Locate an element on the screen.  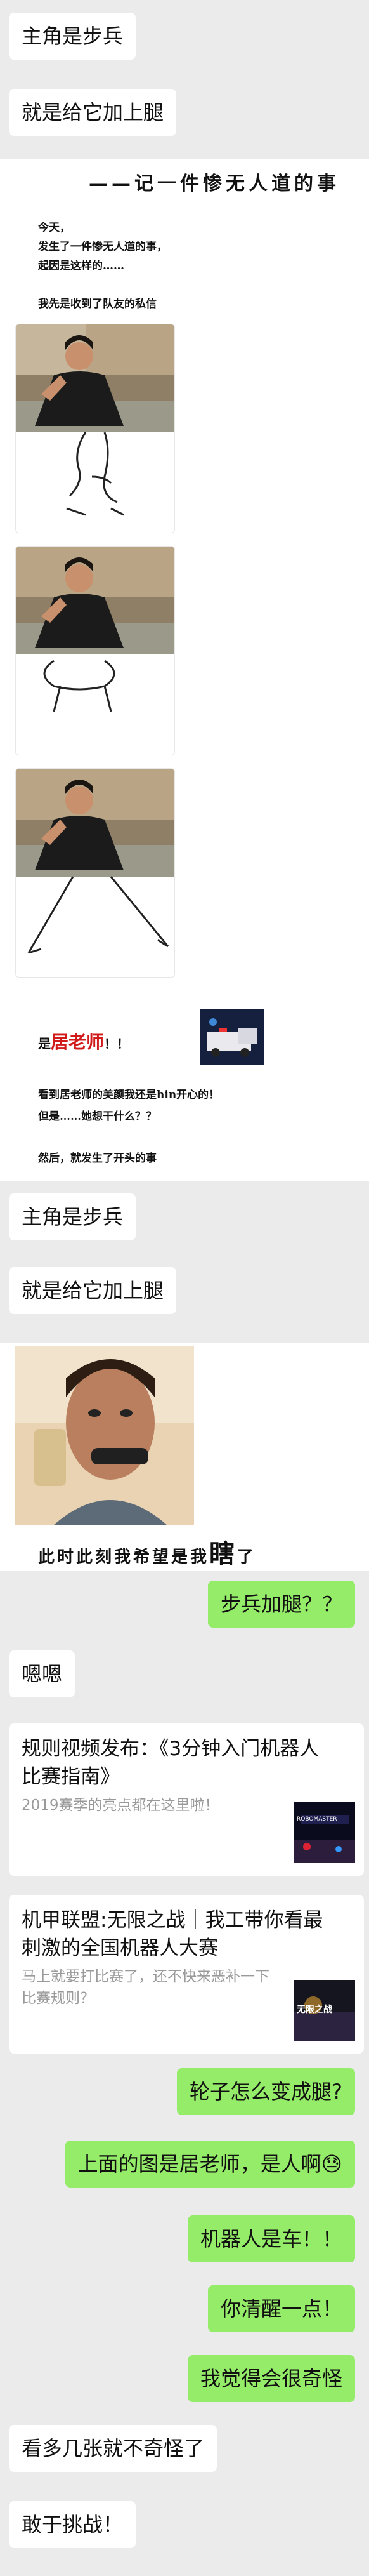
message-bubble: 看多几张就不奇怪了 is located at coordinates (113, 2448).